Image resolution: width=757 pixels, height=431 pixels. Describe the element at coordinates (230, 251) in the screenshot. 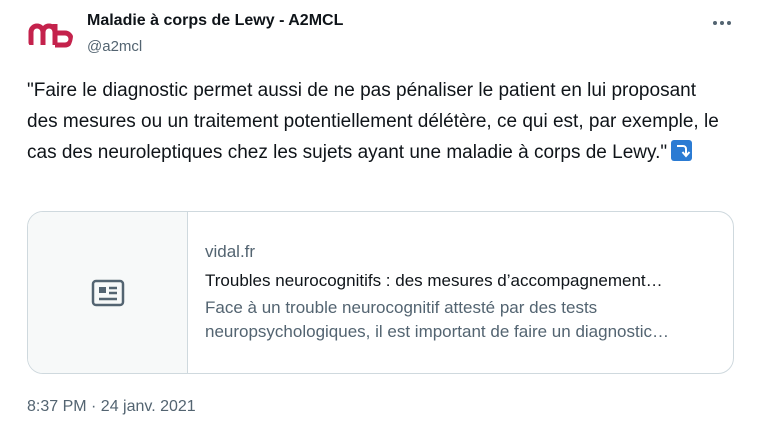

I see `card-domain: vidal.fr` at that location.